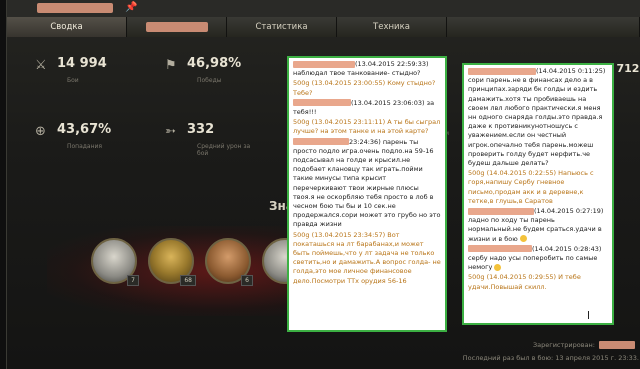 The width and height of the screenshot is (640, 369). What do you see at coordinates (95, 142) in the screenshot?
I see `stat-hits: ⊕ 43,67% Попадания` at bounding box center [95, 142].